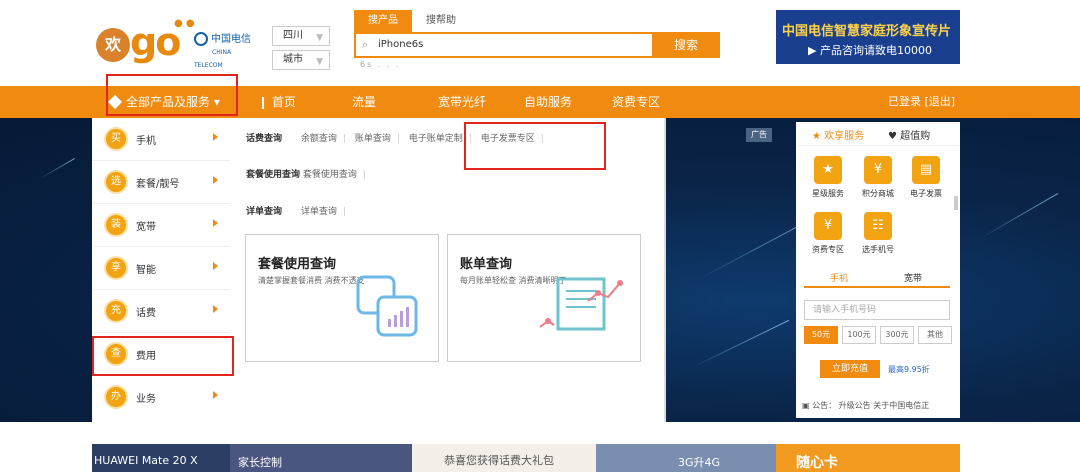  Describe the element at coordinates (161, 311) in the screenshot. I see `category-item-recharge: 充 话费` at that location.